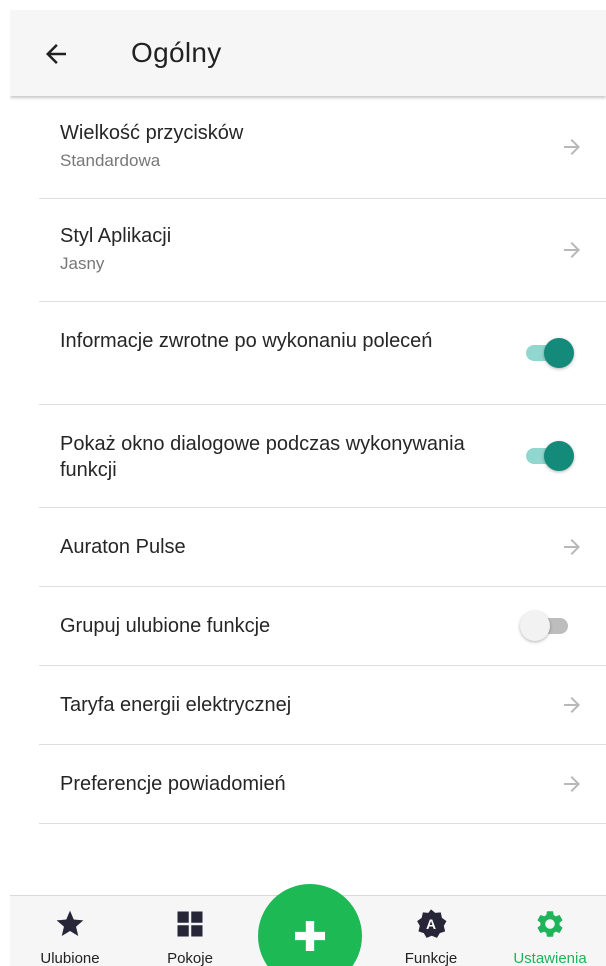  I want to click on gear-icon, so click(550, 924).